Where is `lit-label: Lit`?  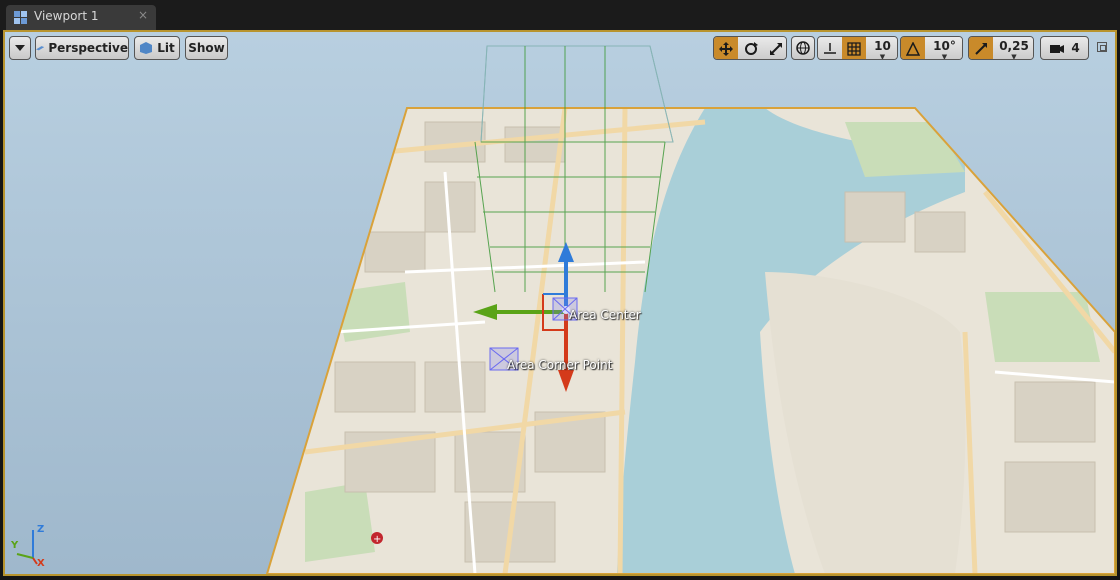
lit-label: Lit is located at coordinates (166, 48).